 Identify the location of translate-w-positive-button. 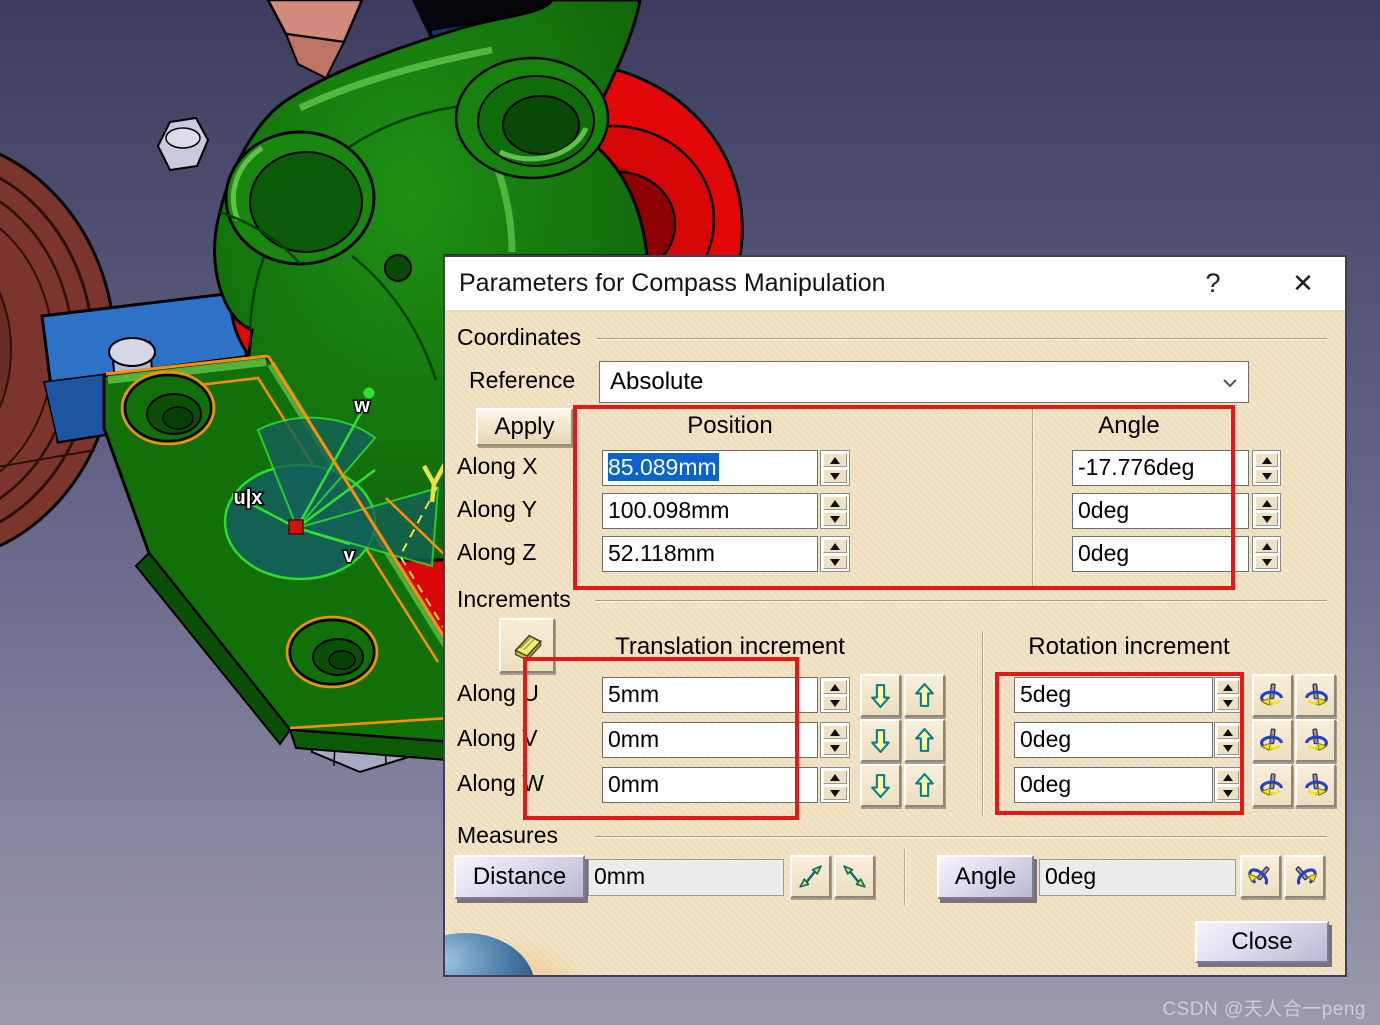
(924, 785).